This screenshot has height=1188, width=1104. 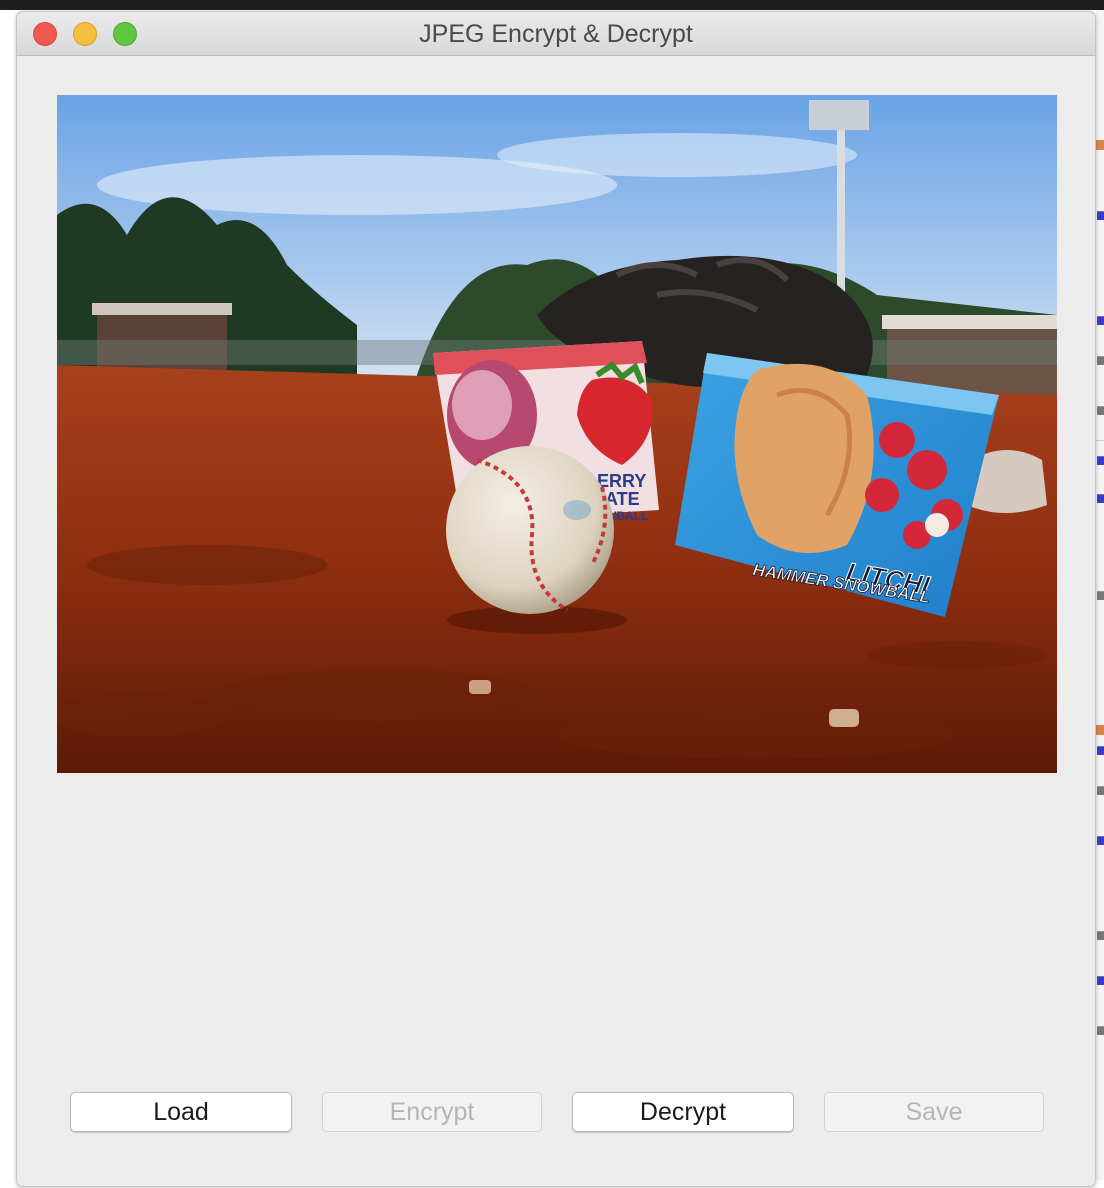 What do you see at coordinates (482, 405) in the screenshot?
I see `berry-dessert-highlight` at bounding box center [482, 405].